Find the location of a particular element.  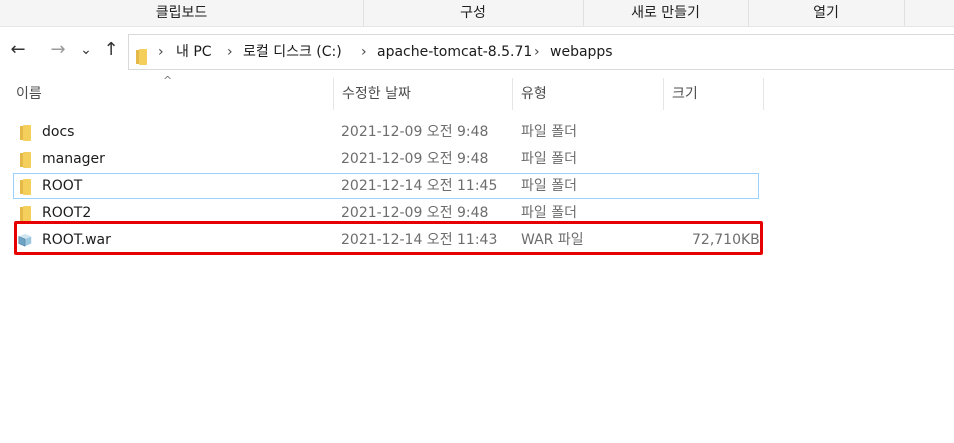

ribbon: 클립보드 구성 새로 만들기 열기 is located at coordinates (477, 13).